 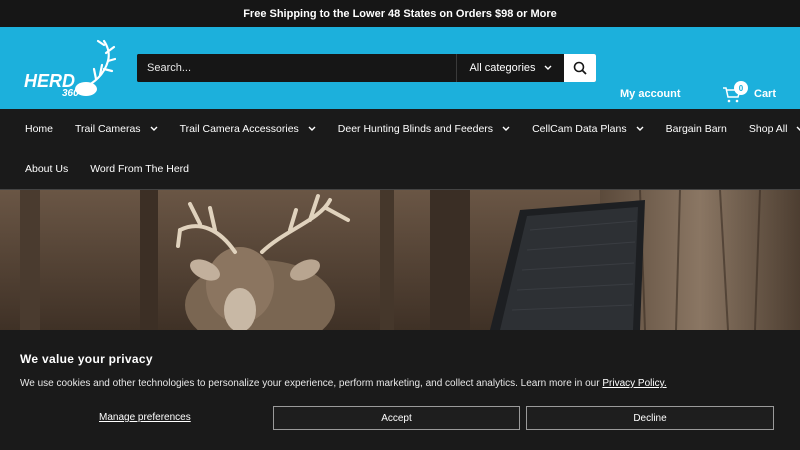 I want to click on nav-item-label: Home, so click(x=39, y=129).